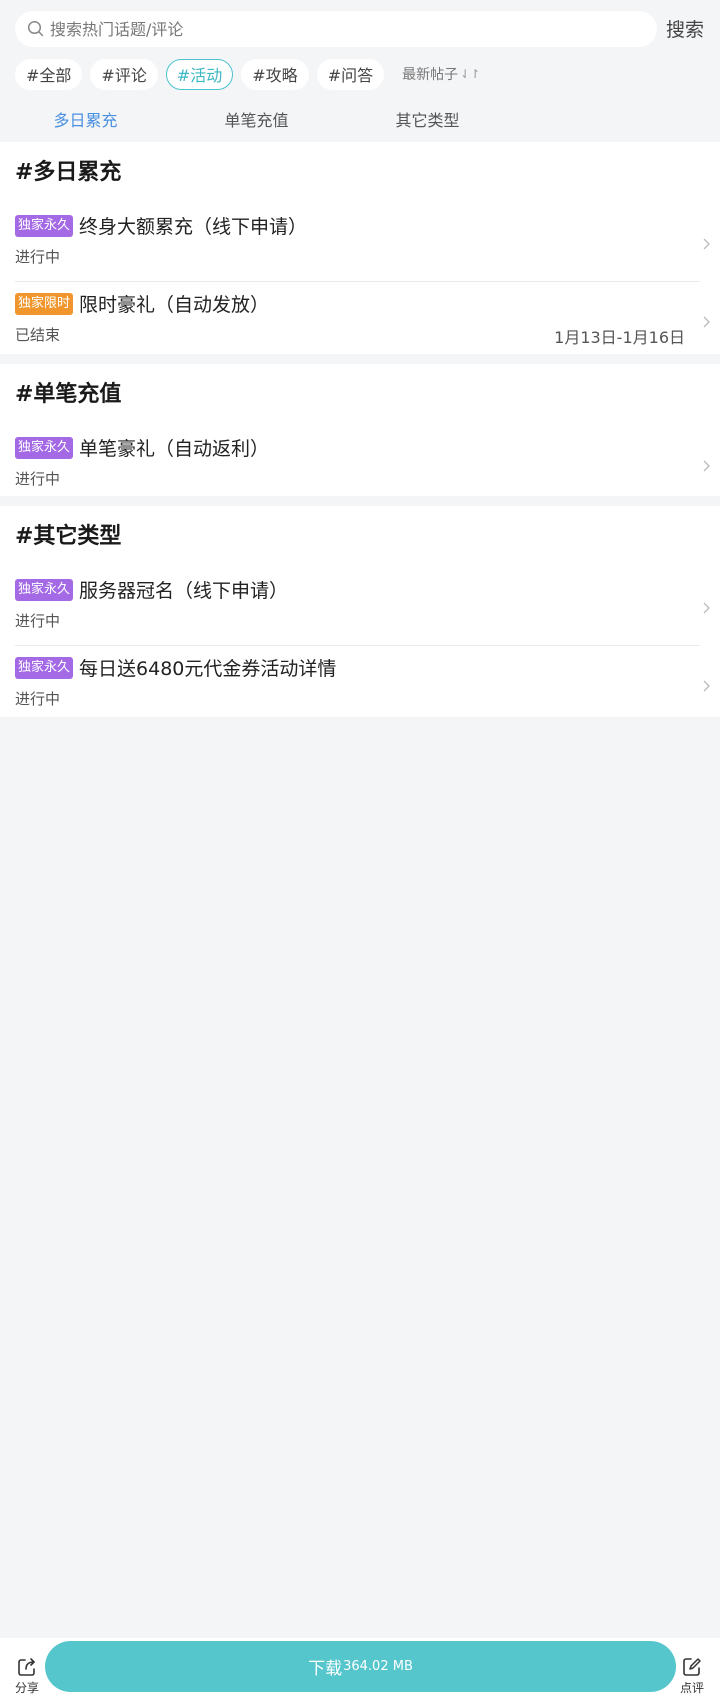  Describe the element at coordinates (174, 449) in the screenshot. I see `item-title: 单笔豪礼（自动返利）` at that location.